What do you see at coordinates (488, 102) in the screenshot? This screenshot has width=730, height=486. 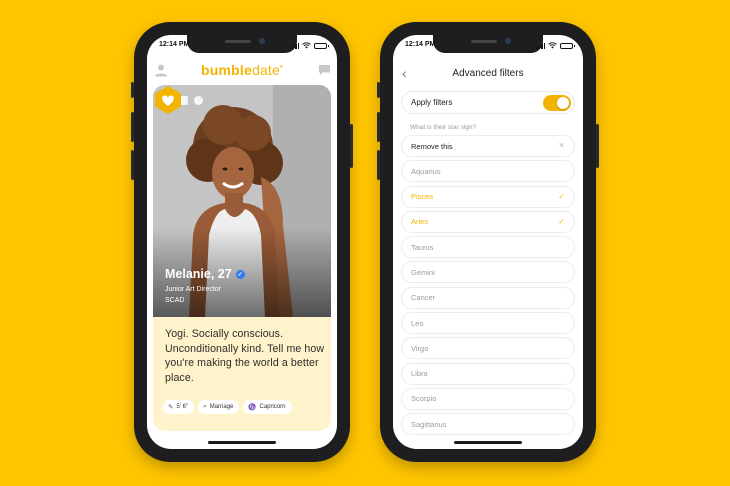 I see `apply-filters-row: Apply filters` at bounding box center [488, 102].